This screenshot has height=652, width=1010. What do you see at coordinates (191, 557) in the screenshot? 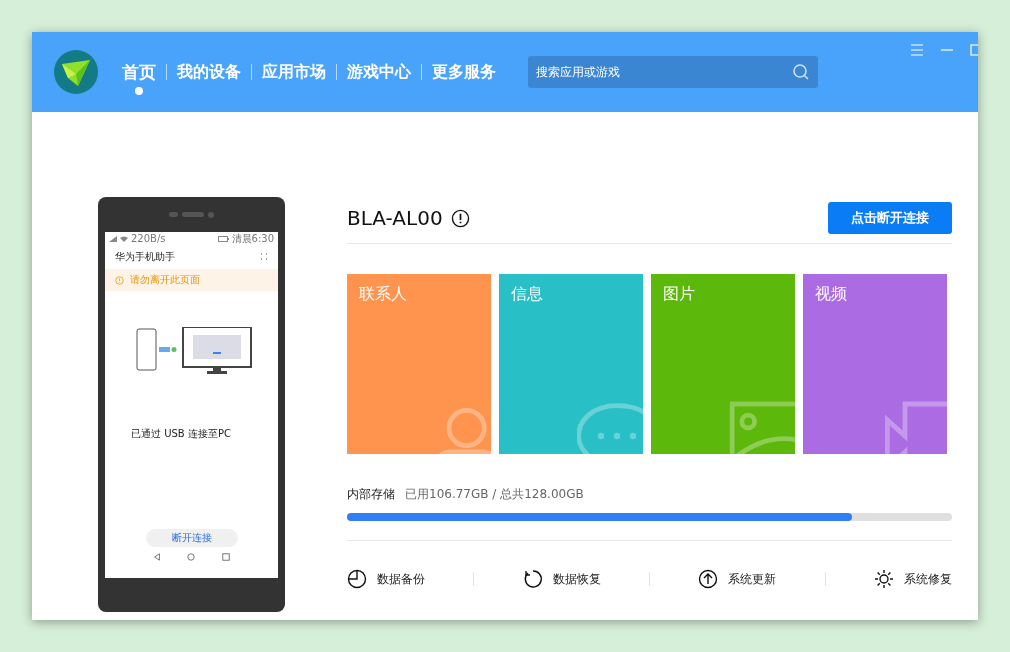
I see `home-icon` at bounding box center [191, 557].